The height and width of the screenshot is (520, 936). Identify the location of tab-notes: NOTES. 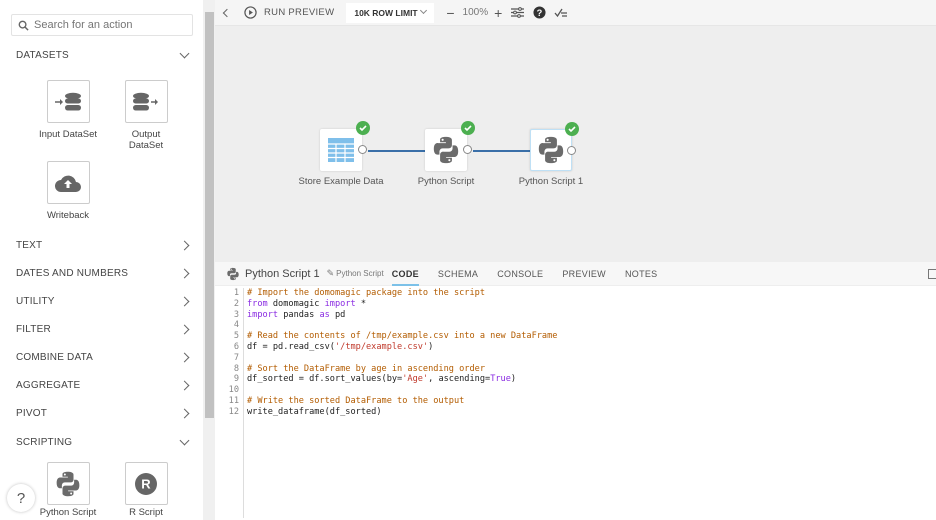
(641, 274).